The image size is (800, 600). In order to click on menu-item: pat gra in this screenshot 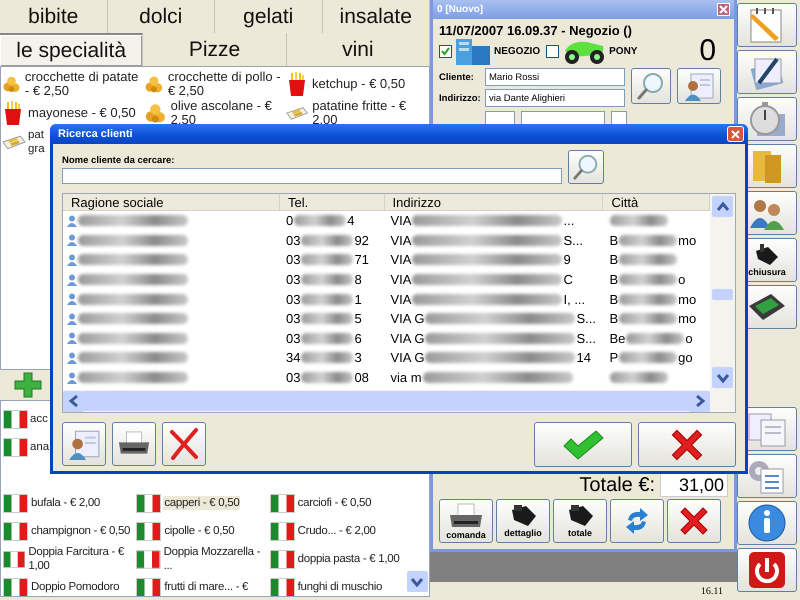, I will do `click(37, 142)`.